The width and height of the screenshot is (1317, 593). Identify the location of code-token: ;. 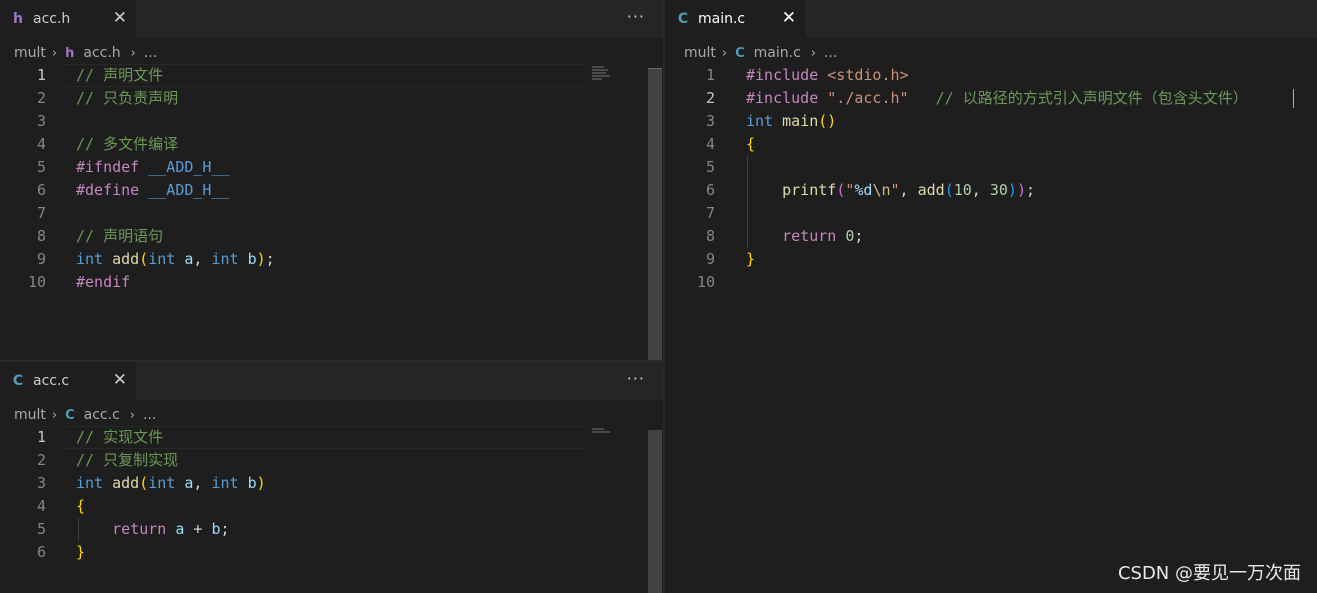
(270, 259).